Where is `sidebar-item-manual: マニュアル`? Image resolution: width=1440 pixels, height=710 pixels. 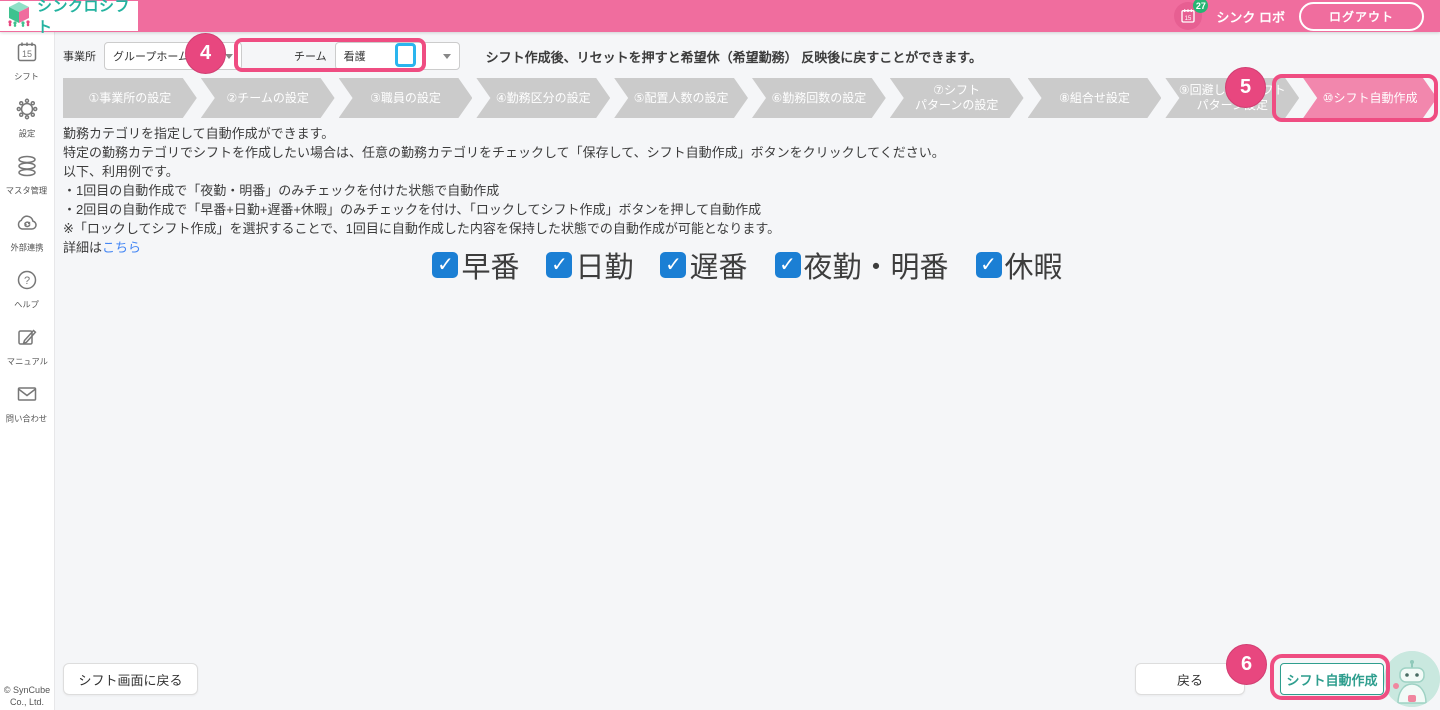
sidebar-item-manual: マニュアル is located at coordinates (27, 345).